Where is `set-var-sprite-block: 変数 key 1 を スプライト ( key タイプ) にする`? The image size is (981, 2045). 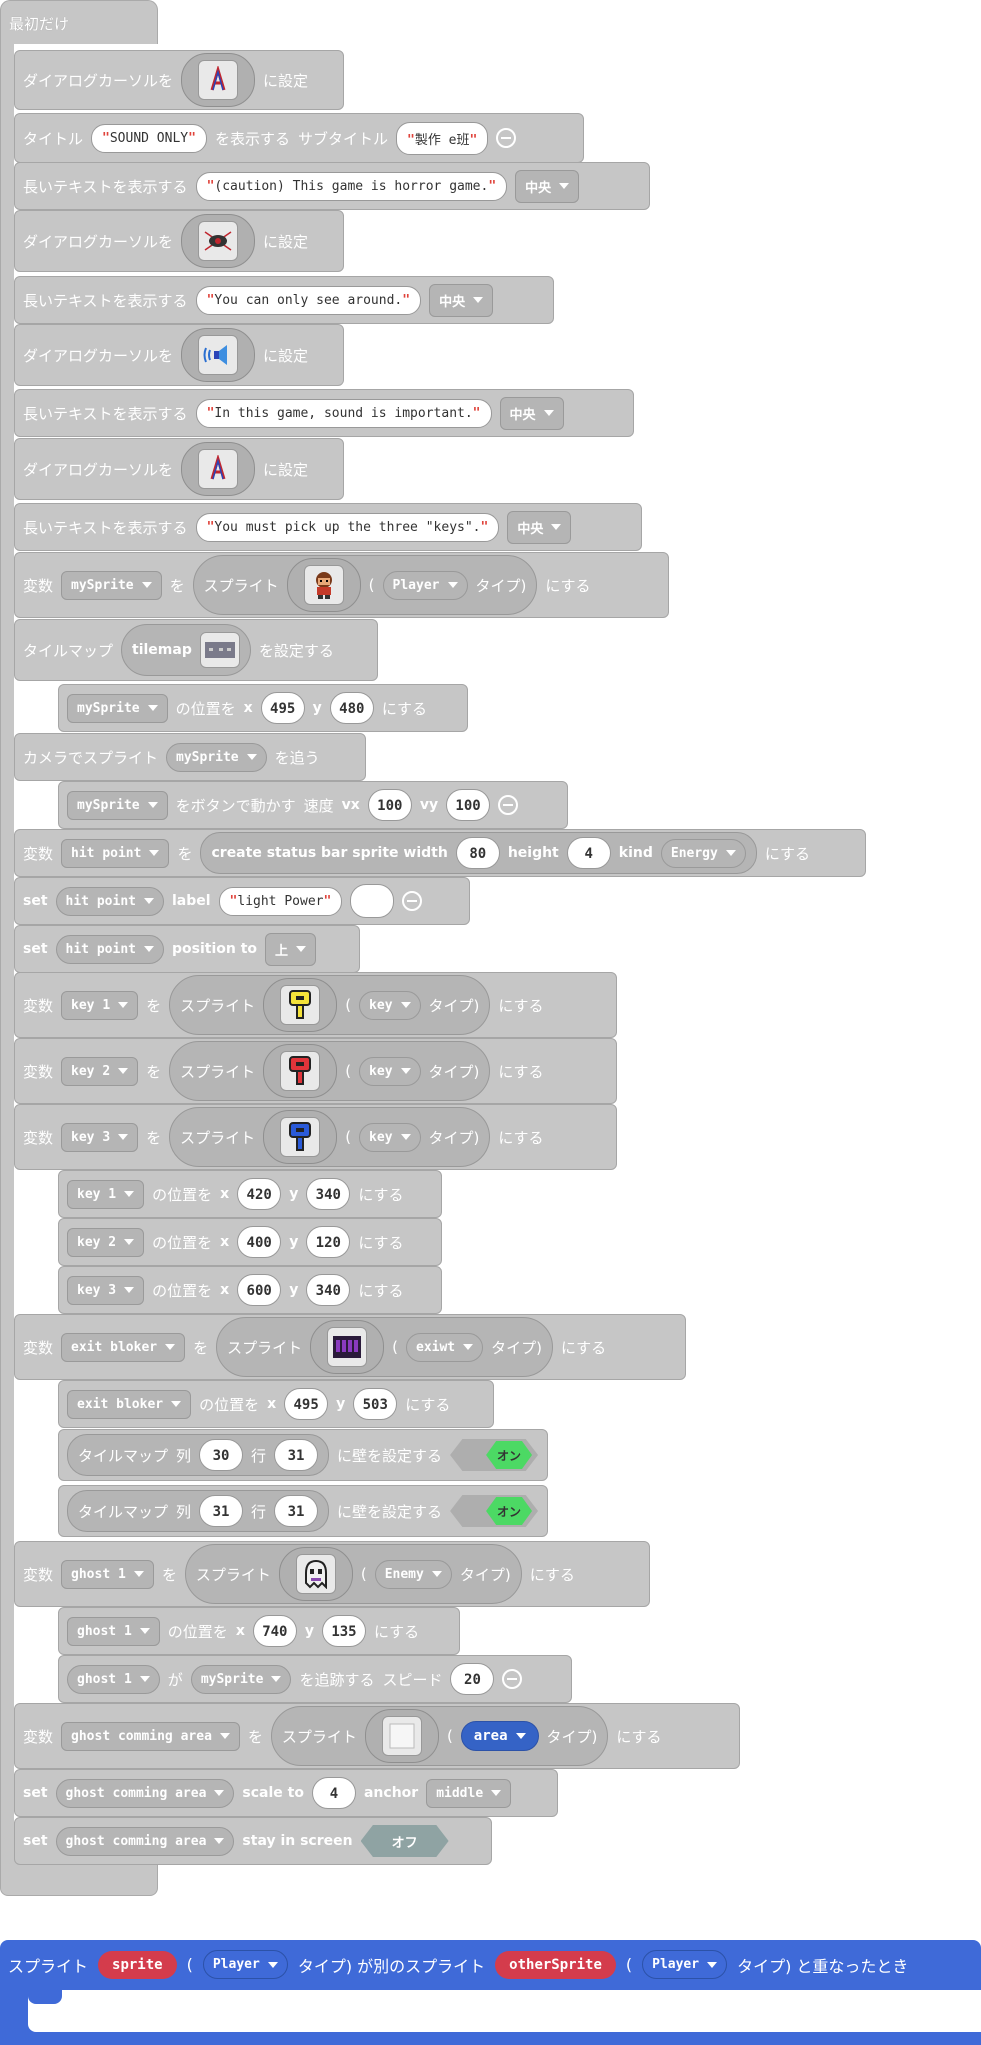
set-var-sprite-block: 変数 key 1 を スプライト ( key タイプ) にする is located at coordinates (315, 1005).